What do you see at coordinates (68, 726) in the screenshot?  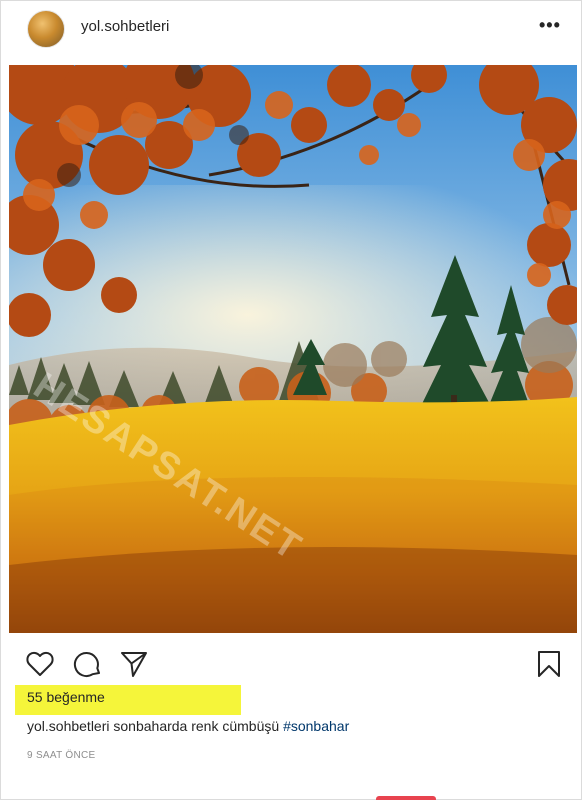 I see `caption-username: yol.sohbetleri` at bounding box center [68, 726].